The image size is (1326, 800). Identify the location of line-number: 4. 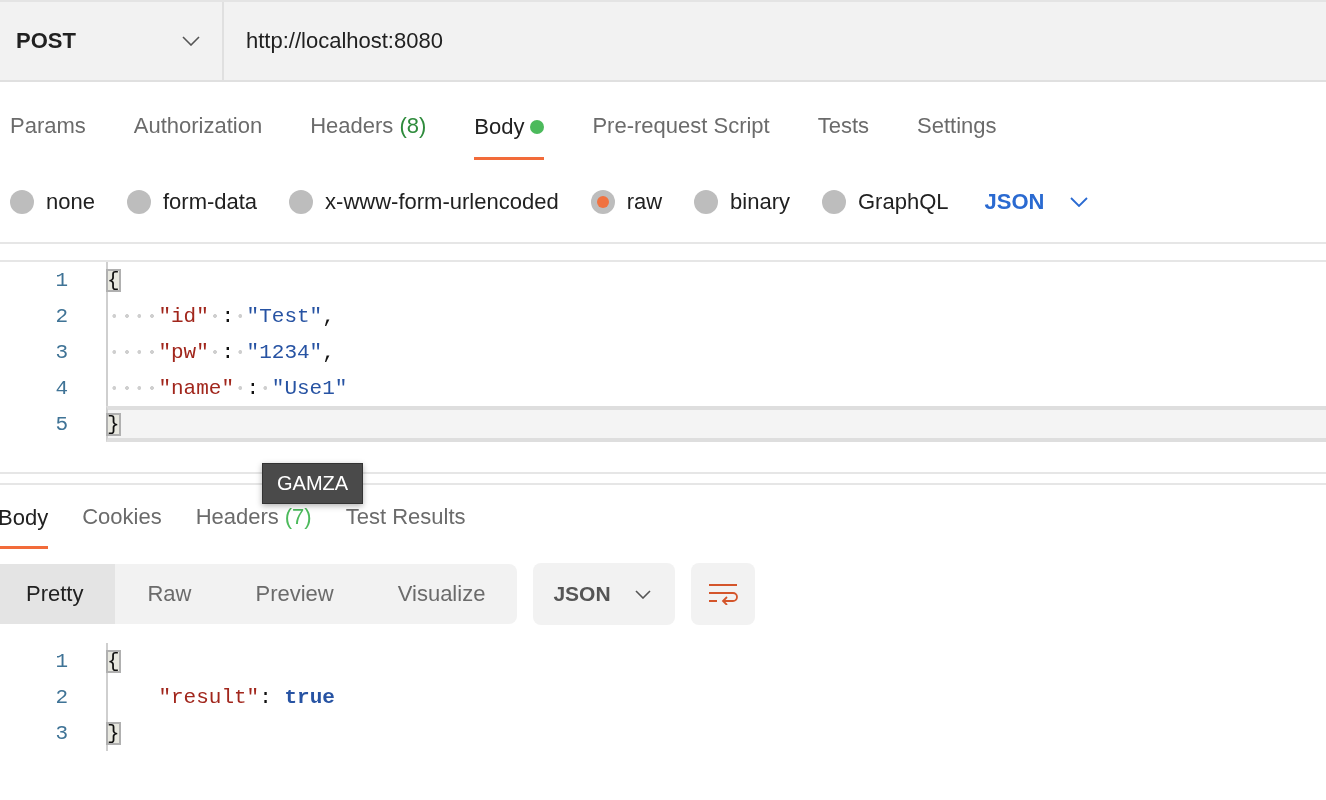
(61, 388).